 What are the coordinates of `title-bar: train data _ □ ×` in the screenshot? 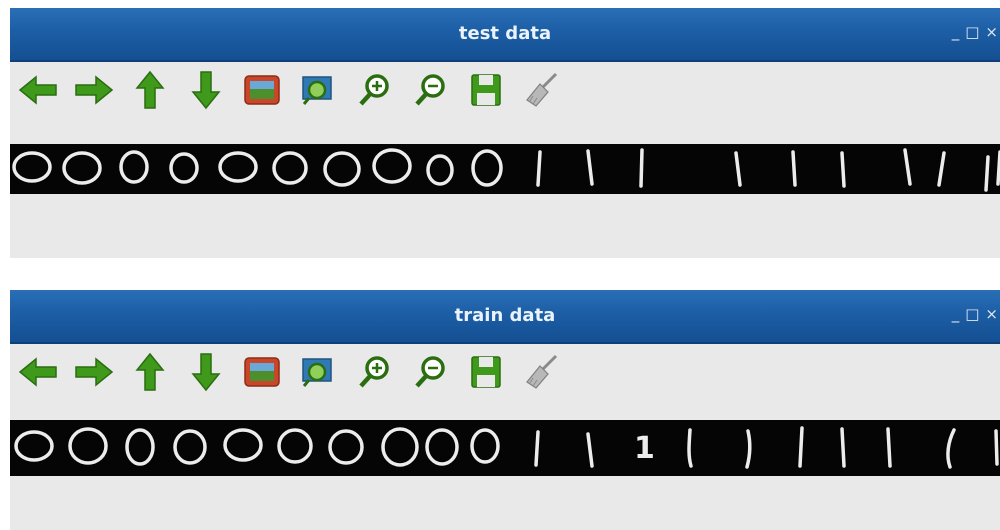 It's located at (505, 317).